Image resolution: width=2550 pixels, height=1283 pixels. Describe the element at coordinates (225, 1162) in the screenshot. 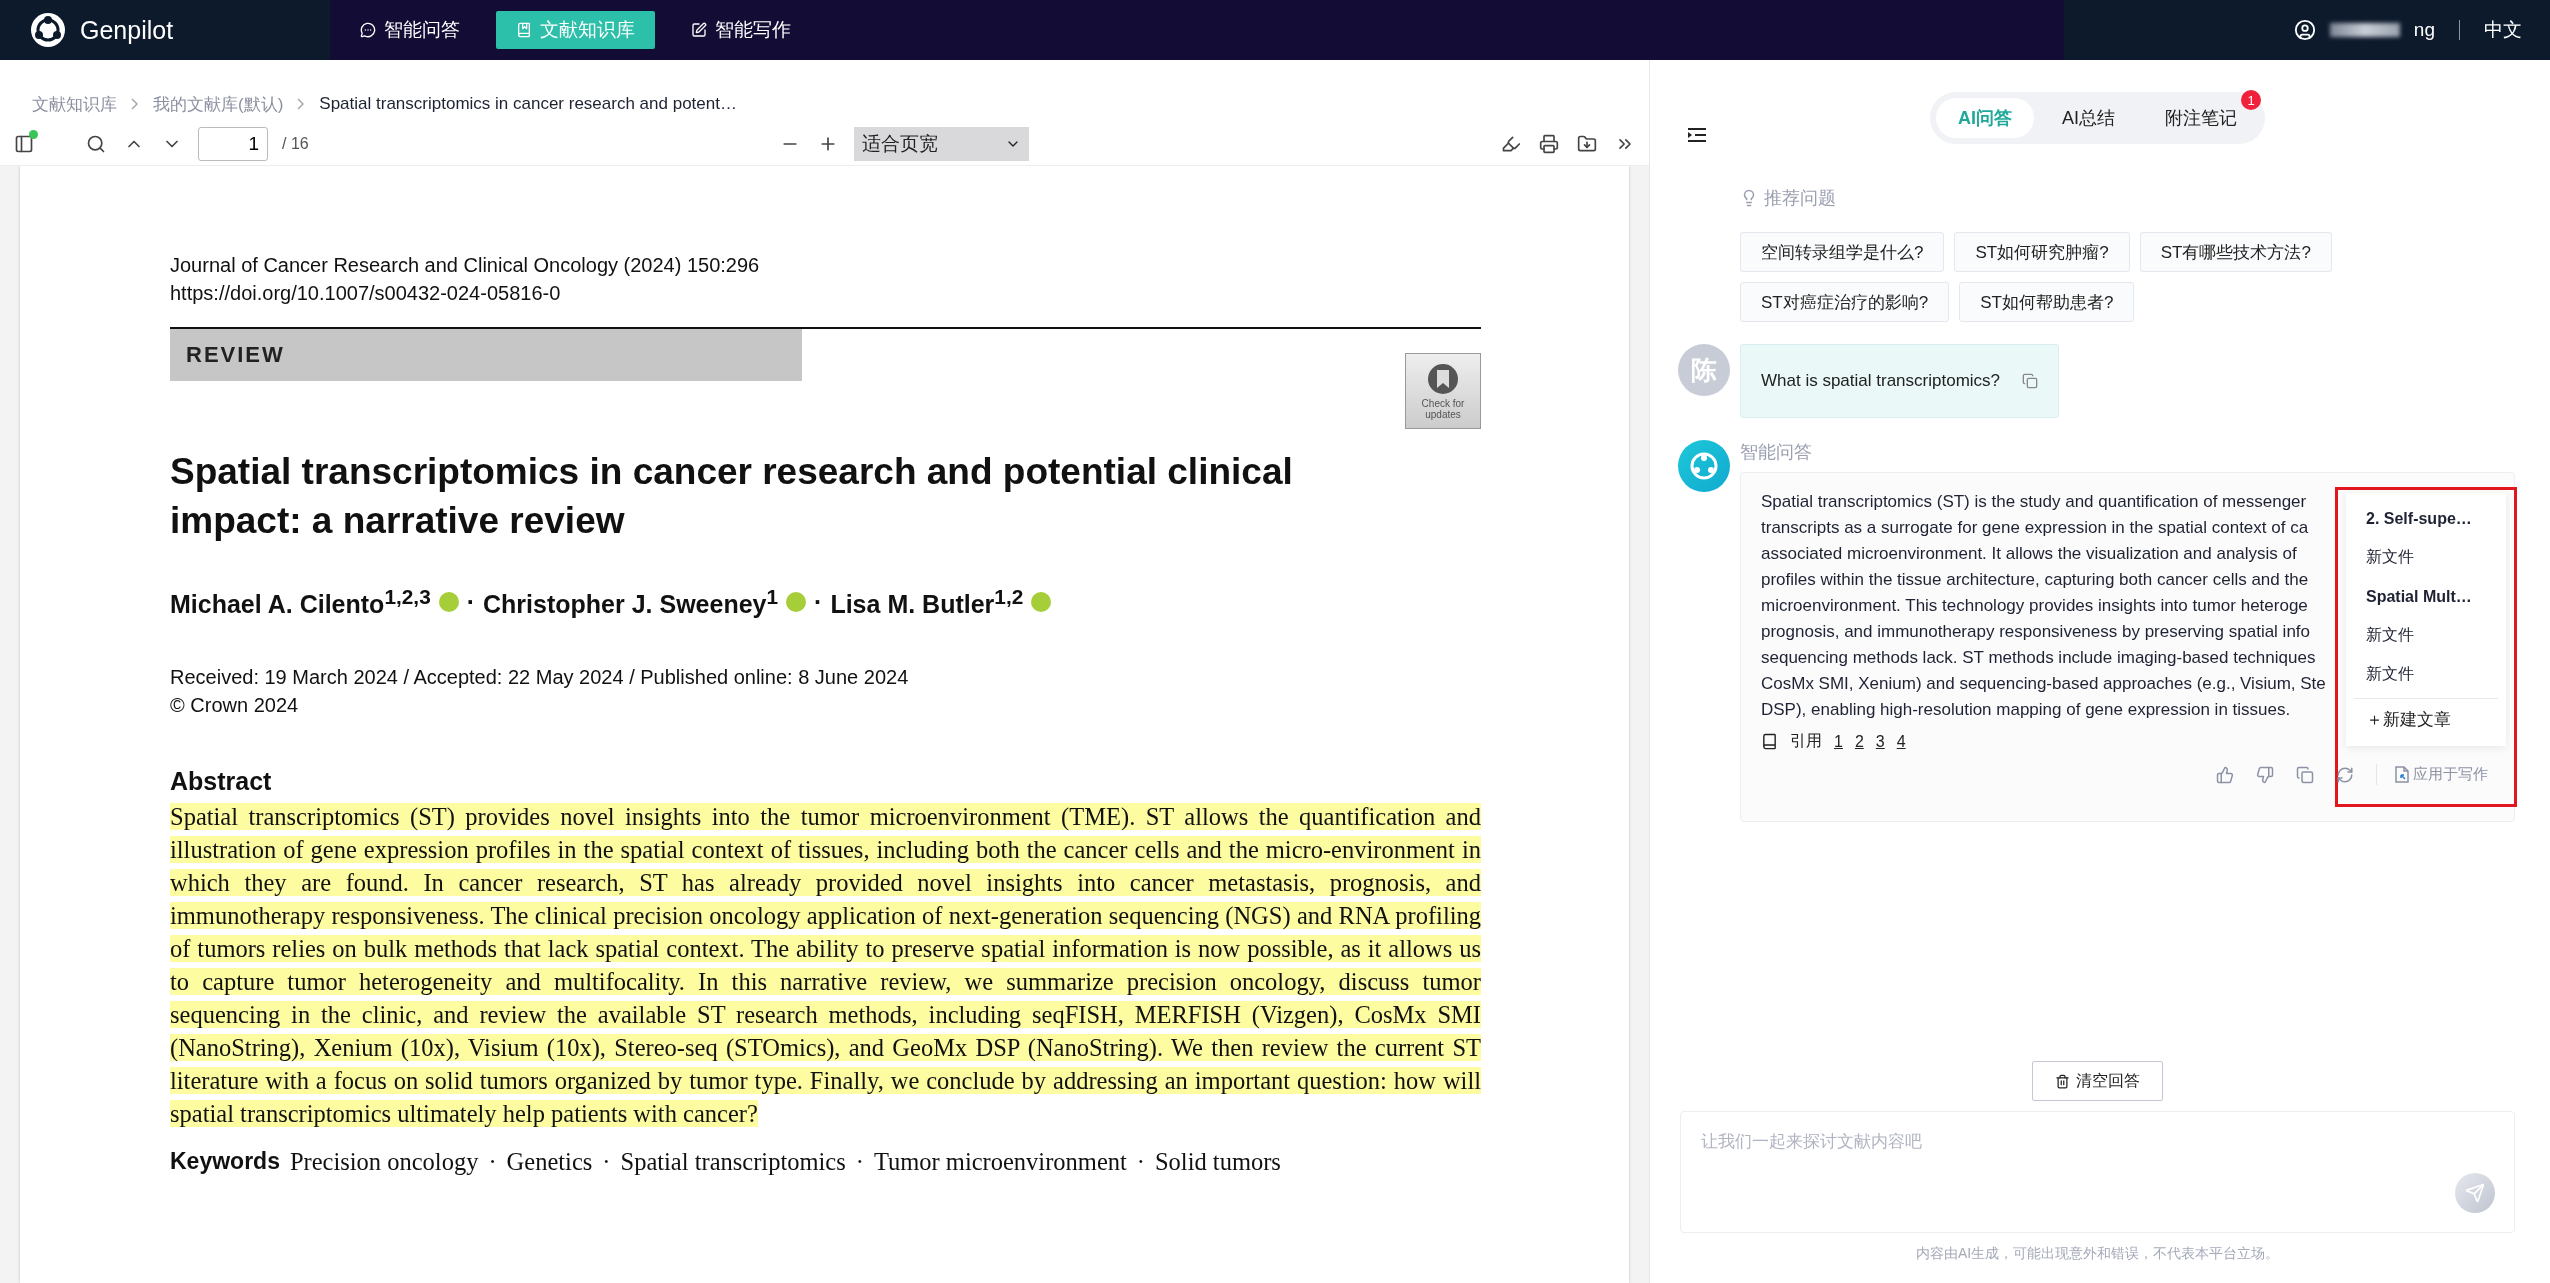

I see `keywords-label: Keywords` at that location.